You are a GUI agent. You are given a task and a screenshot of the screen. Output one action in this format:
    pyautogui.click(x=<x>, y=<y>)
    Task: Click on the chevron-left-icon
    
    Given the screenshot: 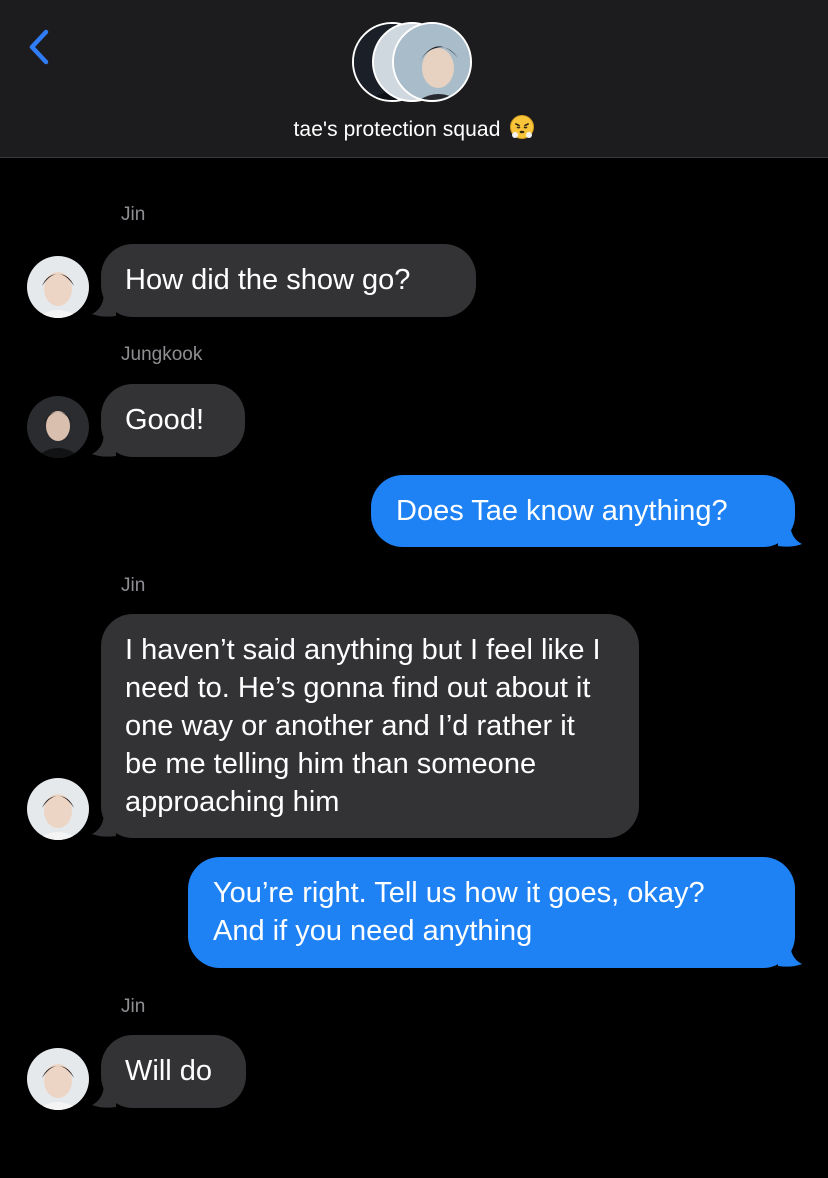 What is the action you would take?
    pyautogui.click(x=41, y=47)
    